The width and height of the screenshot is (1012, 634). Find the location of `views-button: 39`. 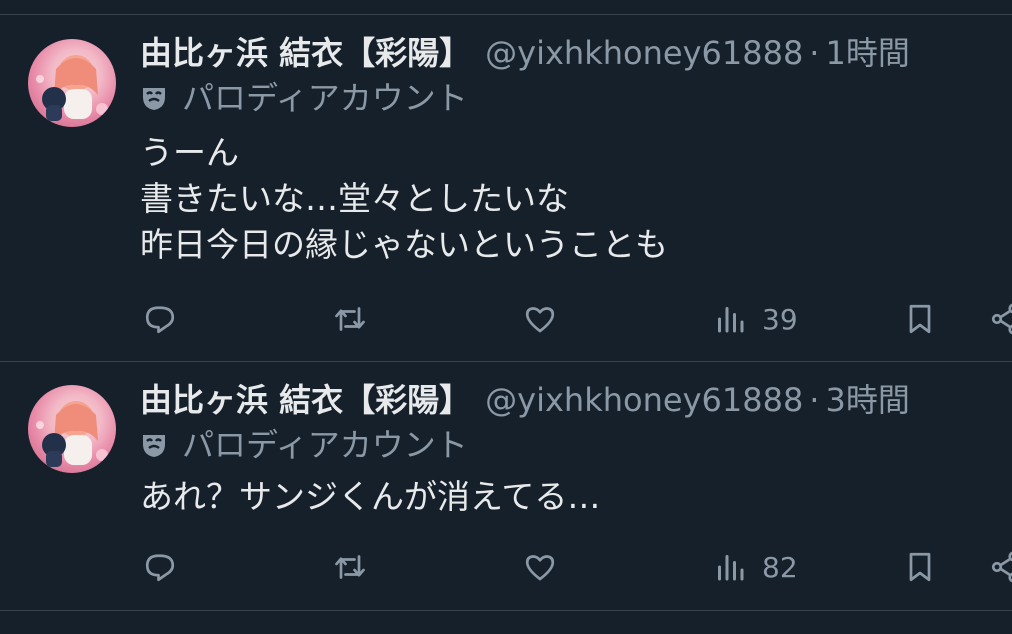

views-button: 39 is located at coordinates (755, 319).